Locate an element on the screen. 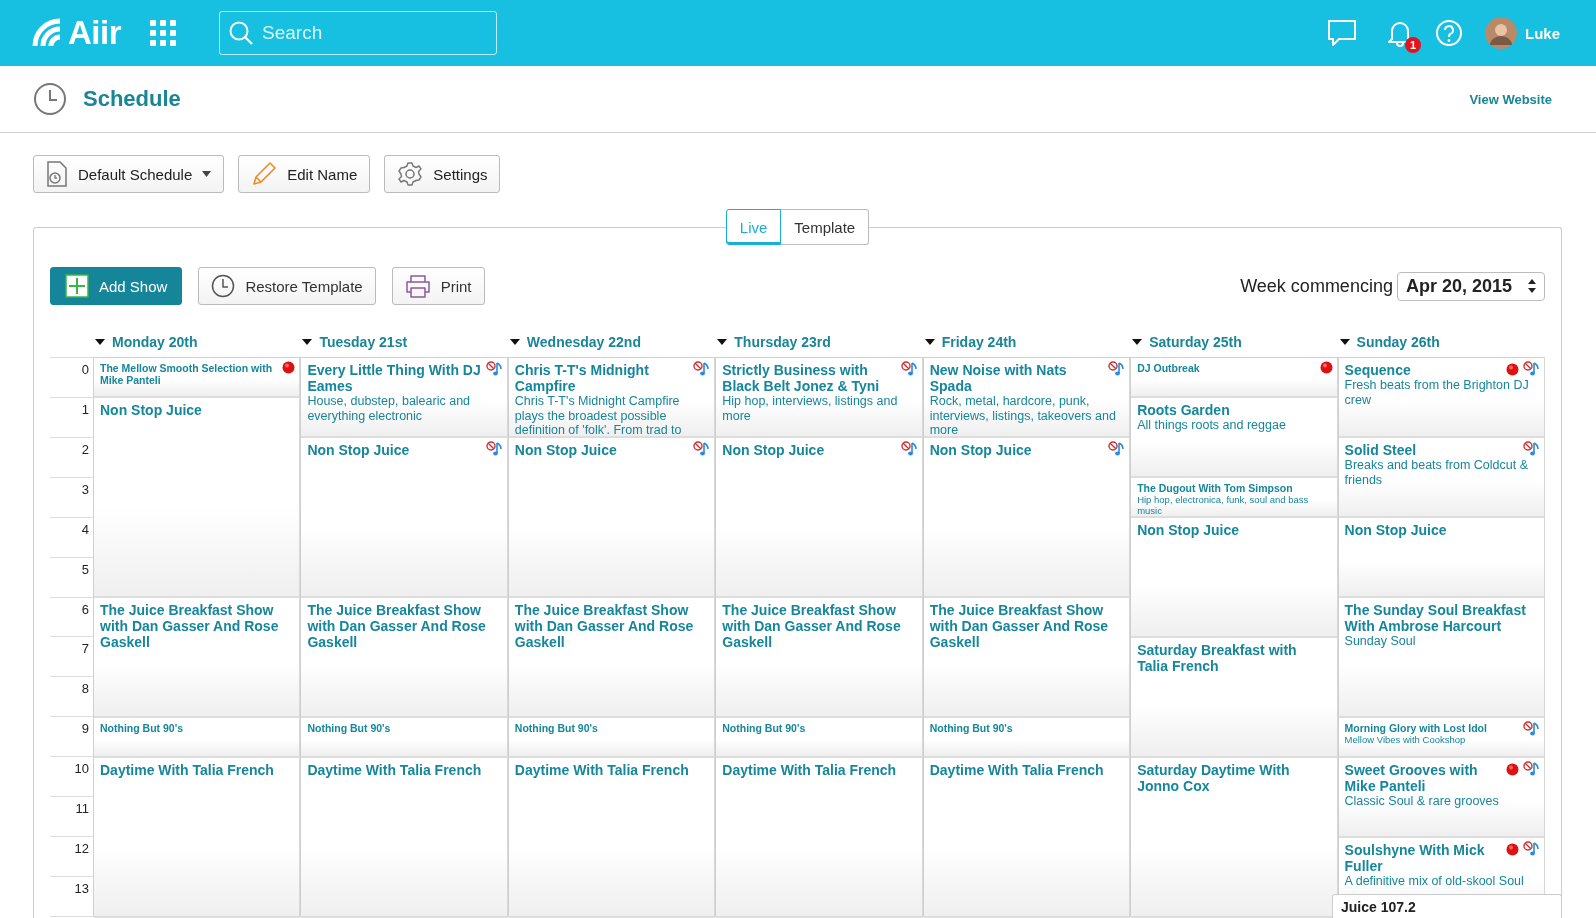 This screenshot has width=1596, height=918. day-header: Friday 24th is located at coordinates (979, 342).